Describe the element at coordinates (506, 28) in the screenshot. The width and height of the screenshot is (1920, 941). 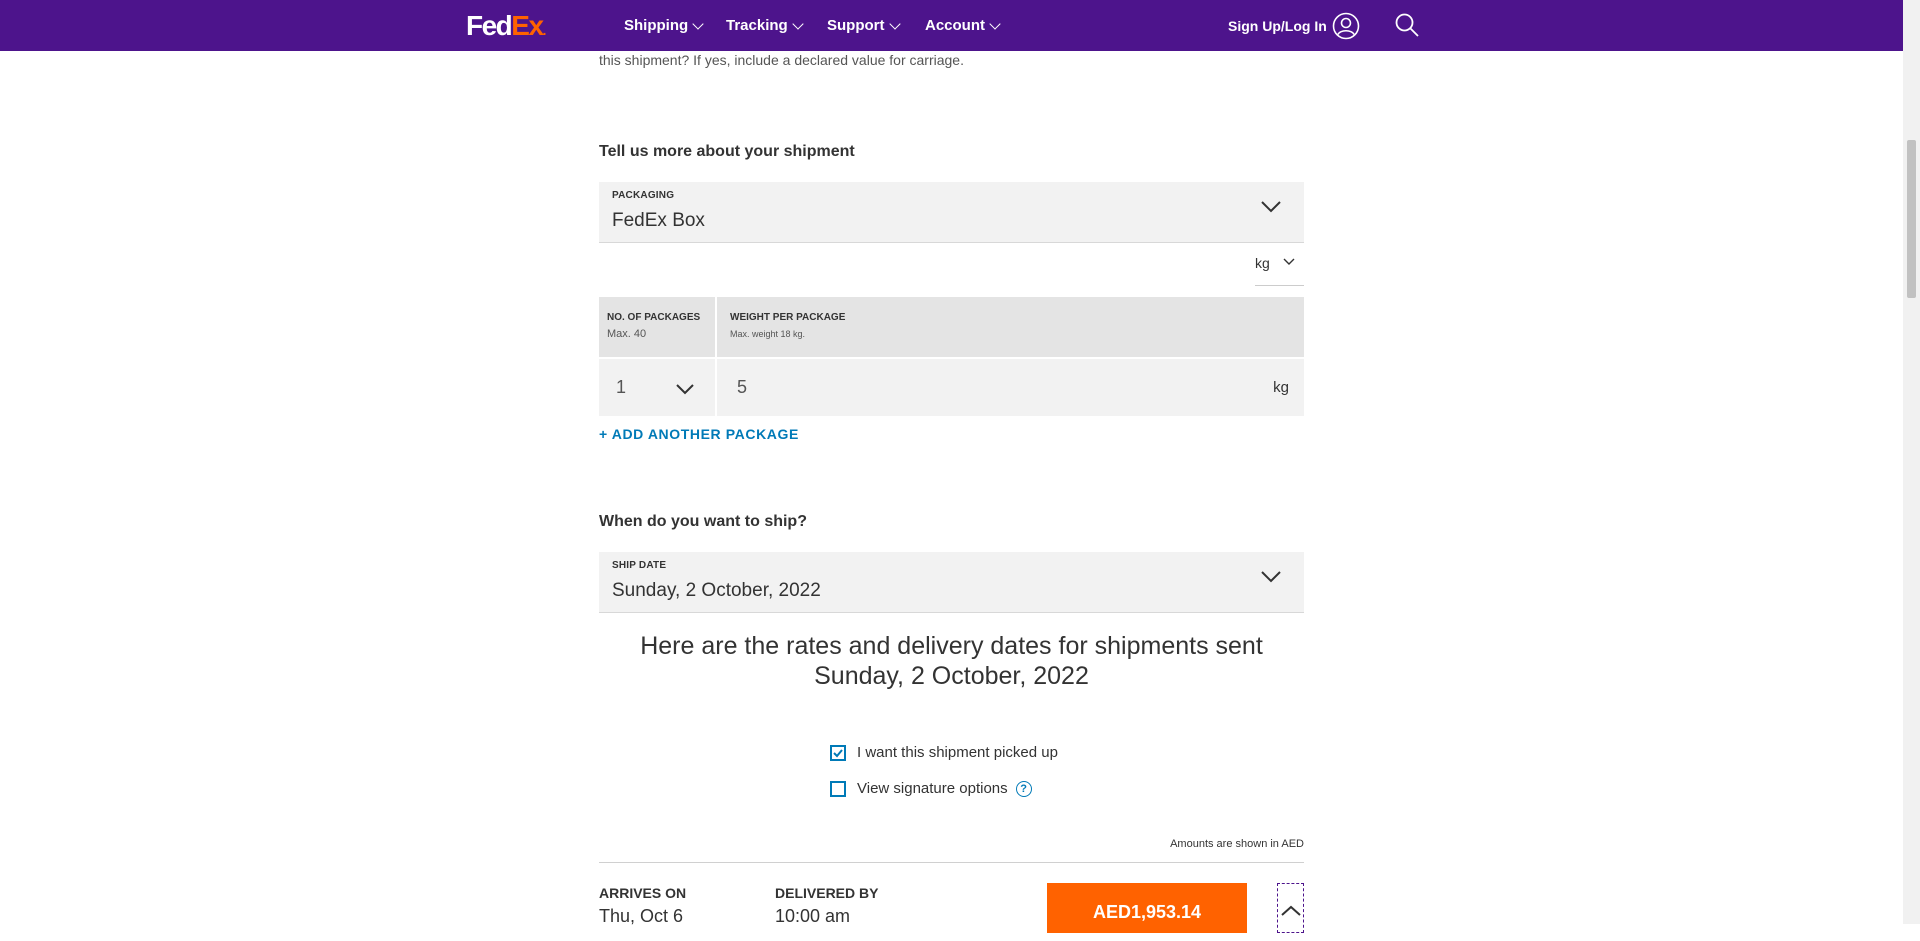
I see `fedex-logo: FedEx.` at that location.